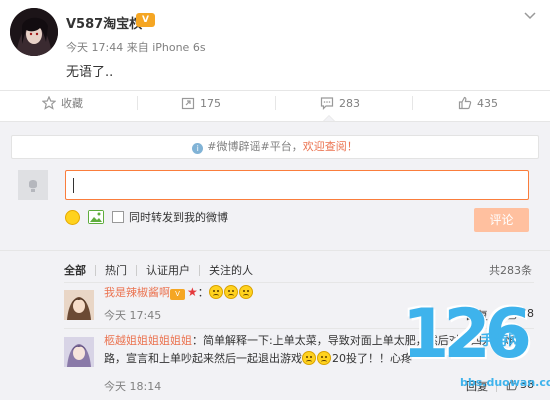  Describe the element at coordinates (372, 358) in the screenshot. I see `comment-text: 20投了！！心疼` at that location.